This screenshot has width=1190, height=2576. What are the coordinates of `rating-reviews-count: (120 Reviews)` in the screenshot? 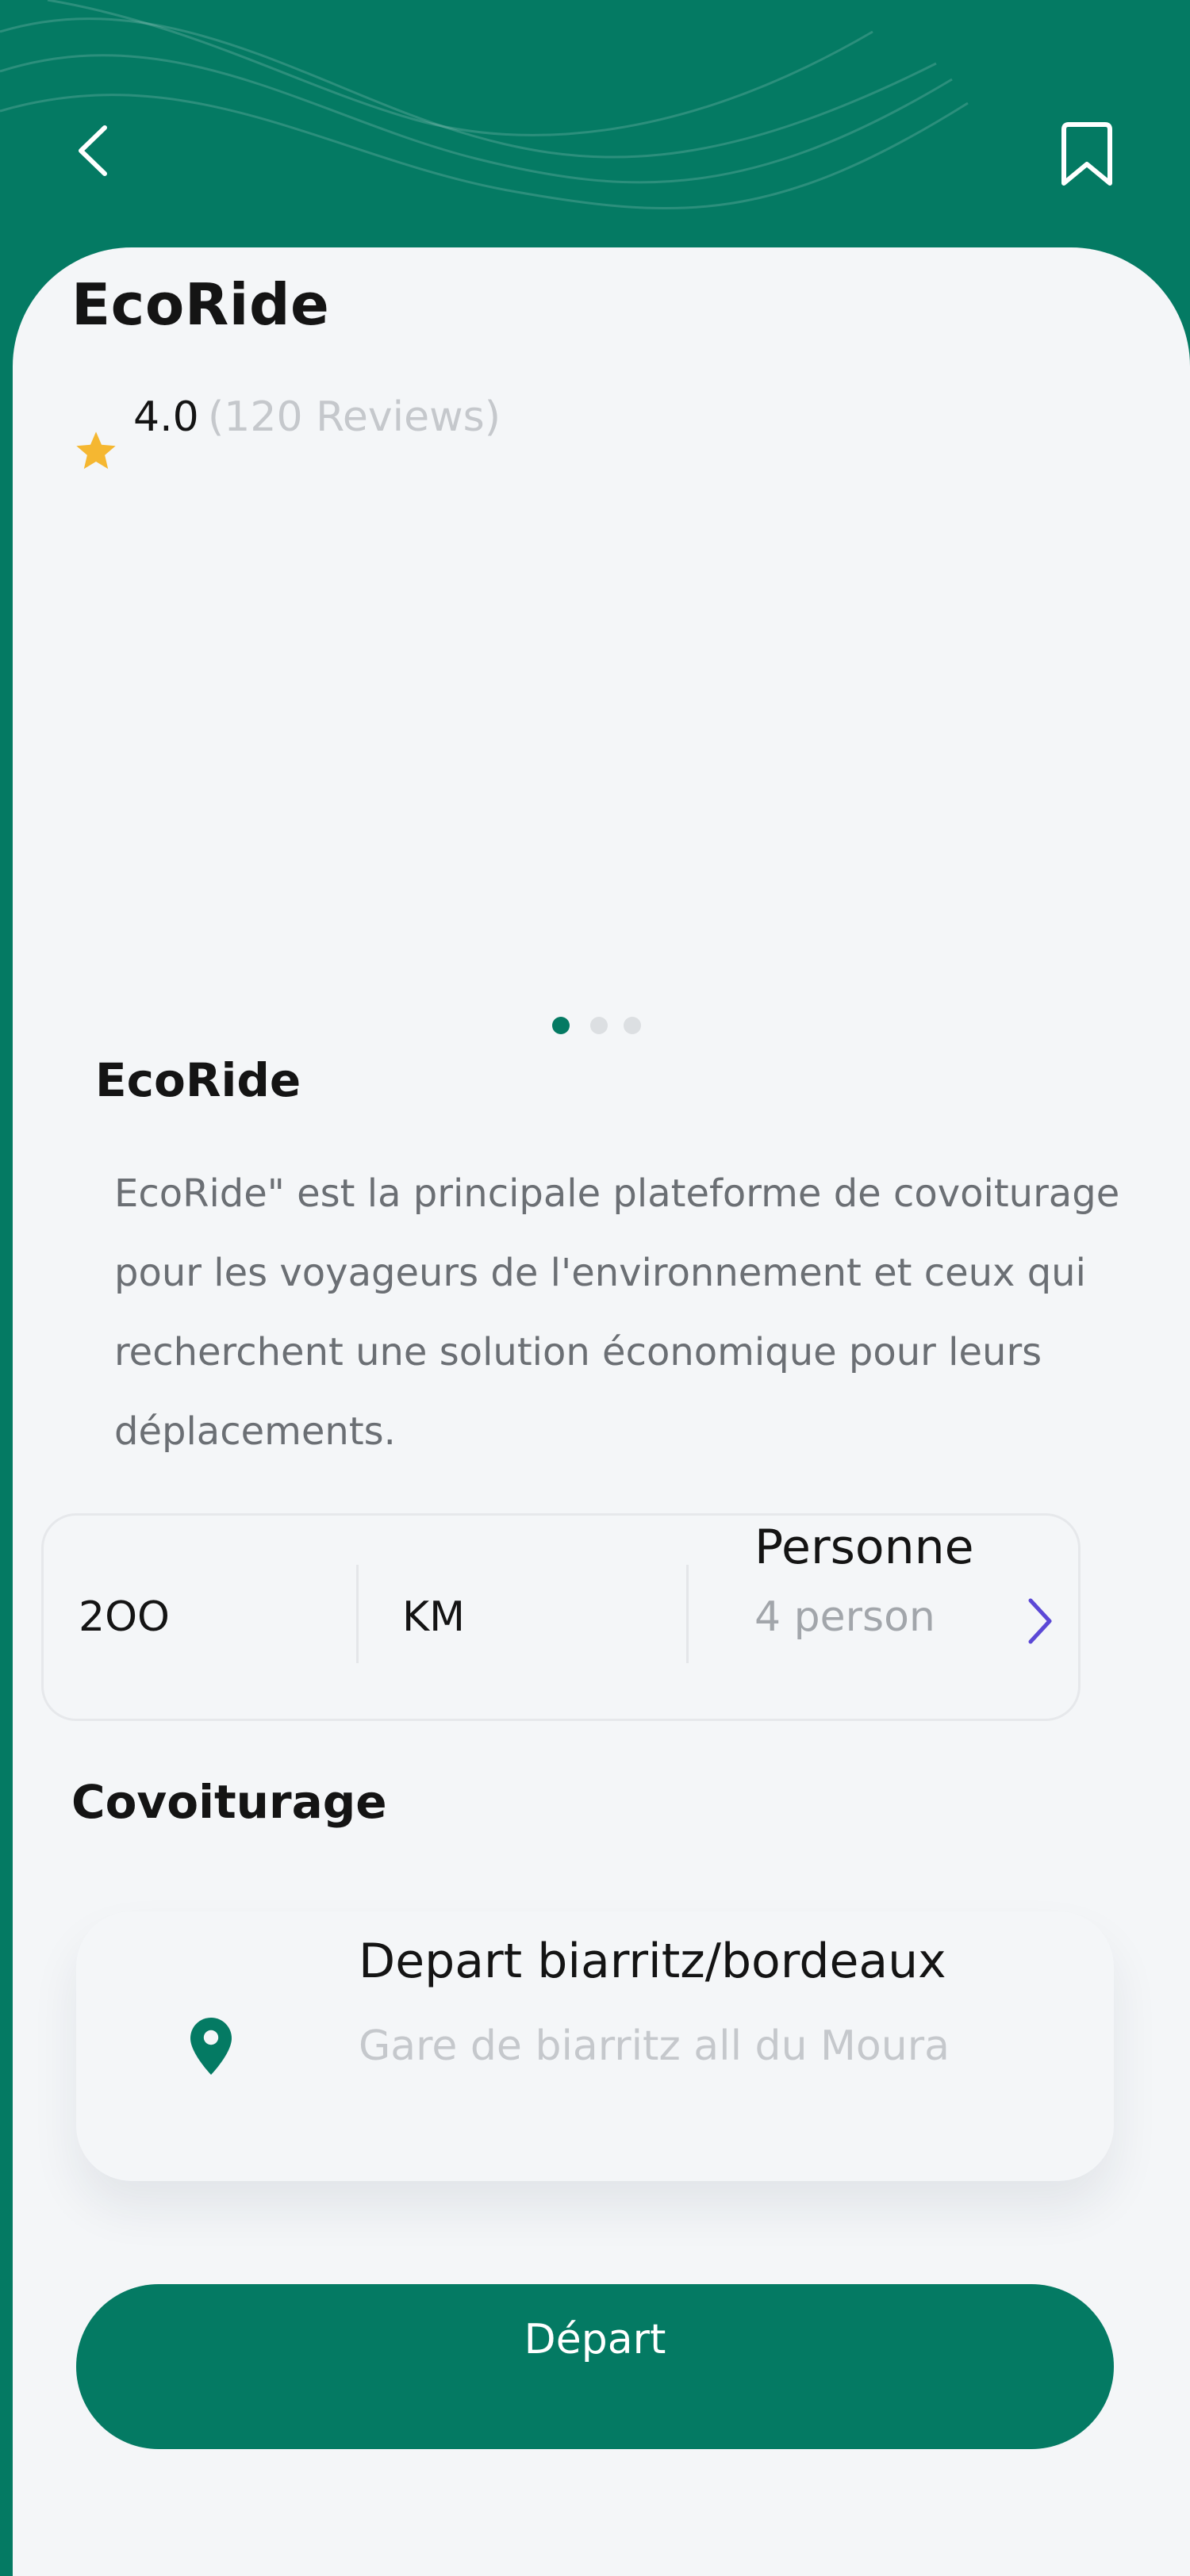 It's located at (354, 417).